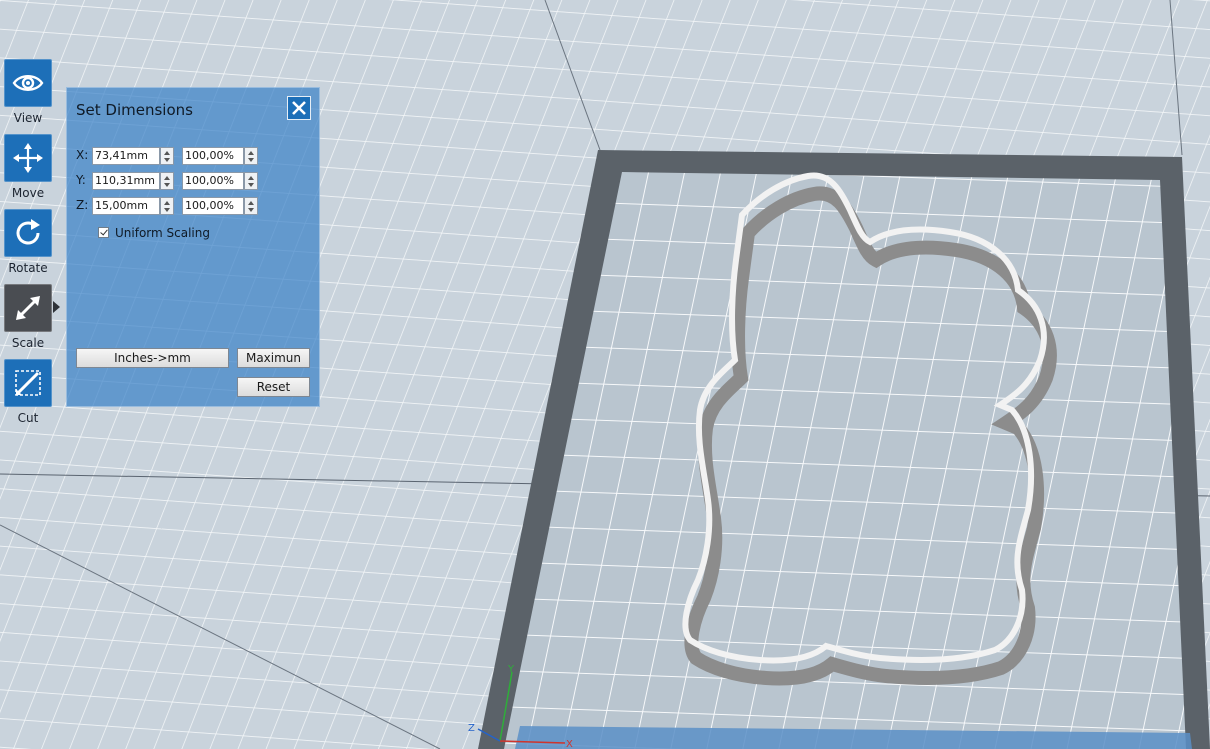 The width and height of the screenshot is (1210, 749). I want to click on scale-arrow-icon, so click(28, 308).